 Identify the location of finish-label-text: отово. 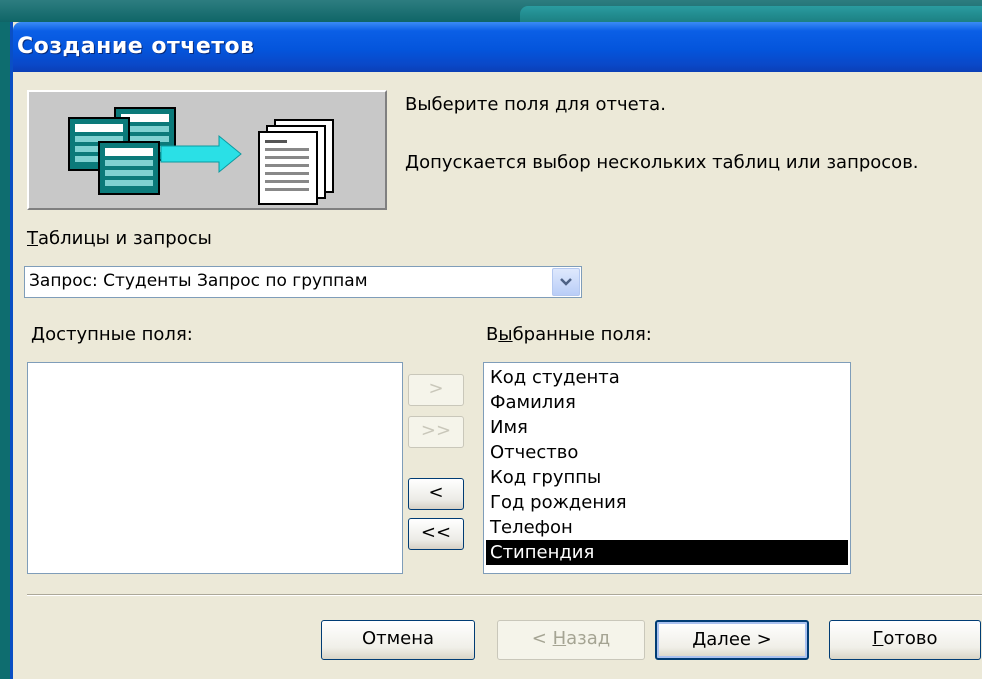
(910, 638).